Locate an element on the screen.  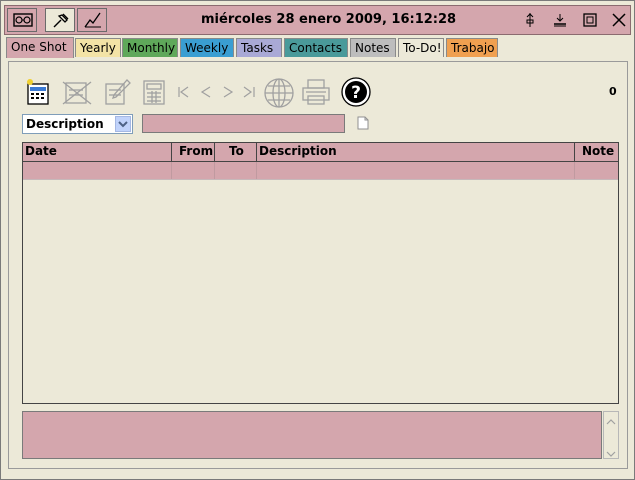
document-button is located at coordinates (363, 124).